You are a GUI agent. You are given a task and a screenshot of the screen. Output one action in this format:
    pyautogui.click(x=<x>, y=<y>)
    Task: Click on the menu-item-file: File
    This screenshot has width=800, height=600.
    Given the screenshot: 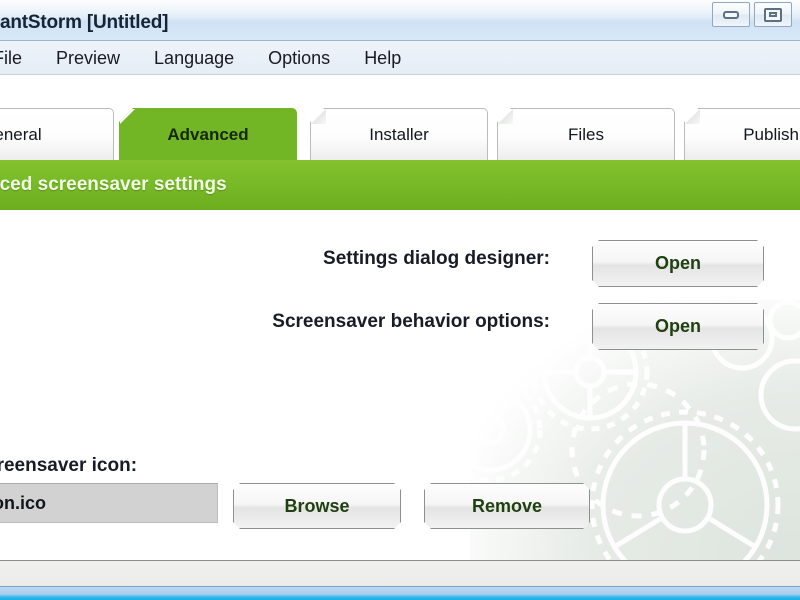 What is the action you would take?
    pyautogui.click(x=19, y=58)
    